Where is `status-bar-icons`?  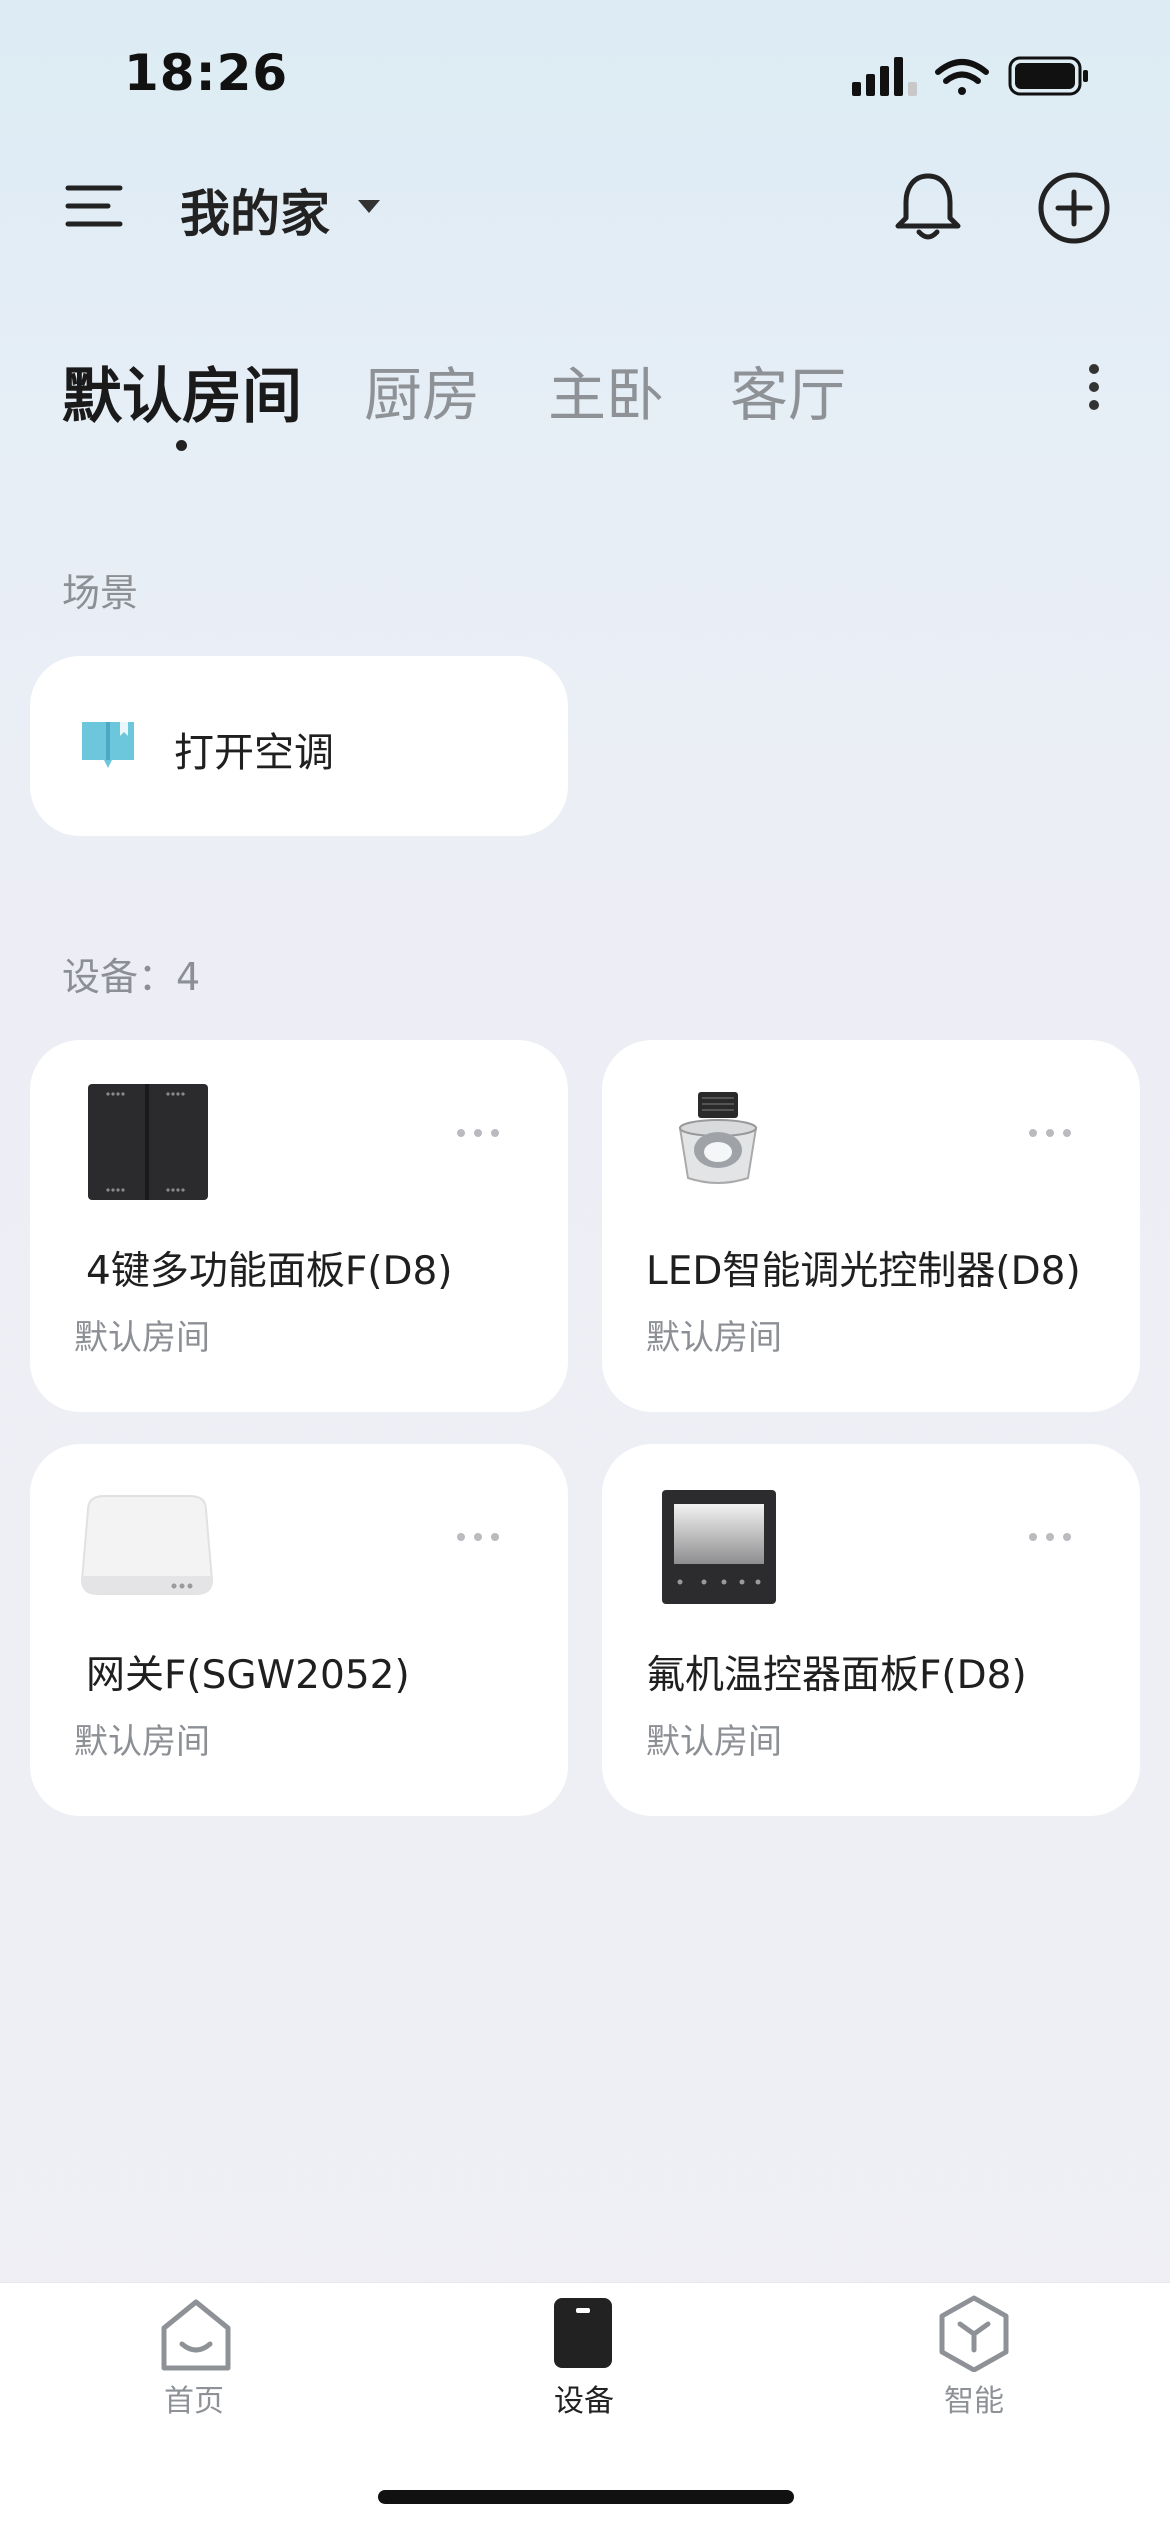
status-bar-icons is located at coordinates (970, 76).